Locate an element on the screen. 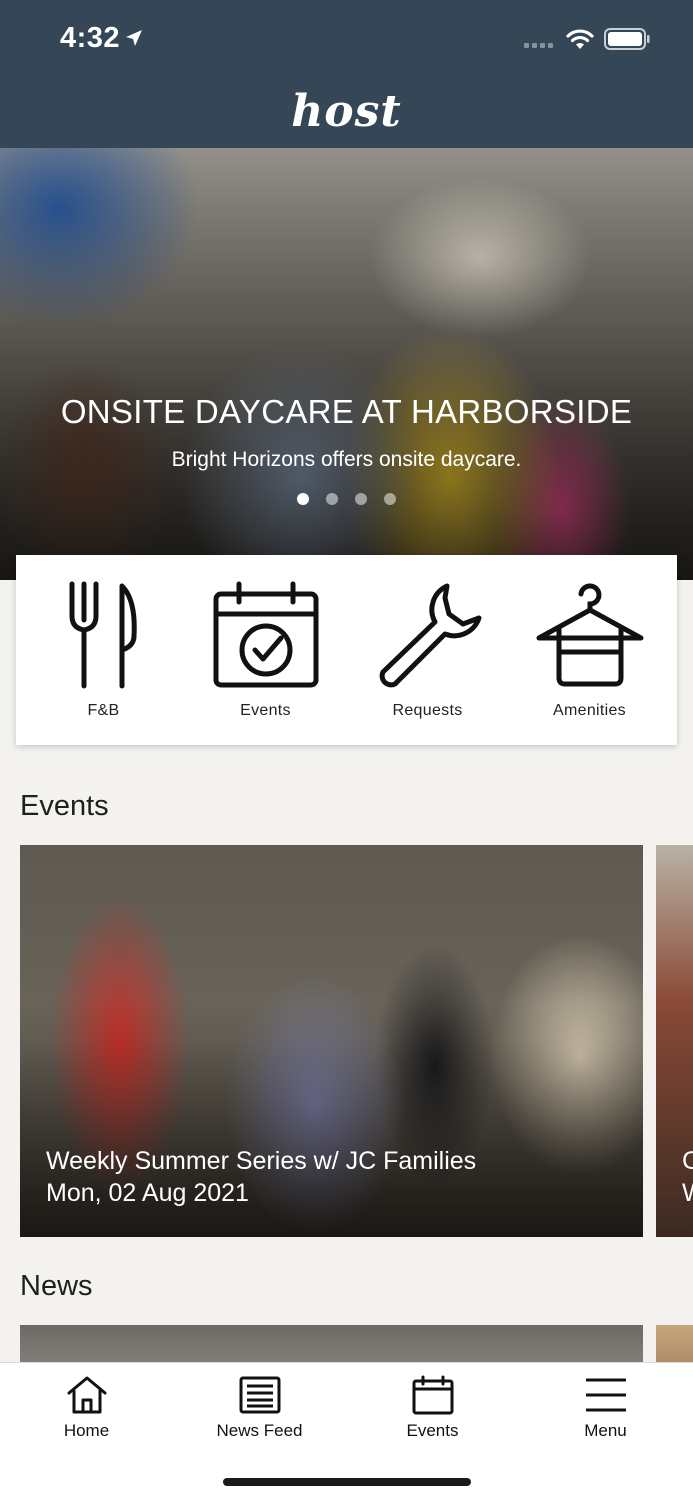 The image size is (693, 1500). towel-hanger-icon is located at coordinates (589, 635).